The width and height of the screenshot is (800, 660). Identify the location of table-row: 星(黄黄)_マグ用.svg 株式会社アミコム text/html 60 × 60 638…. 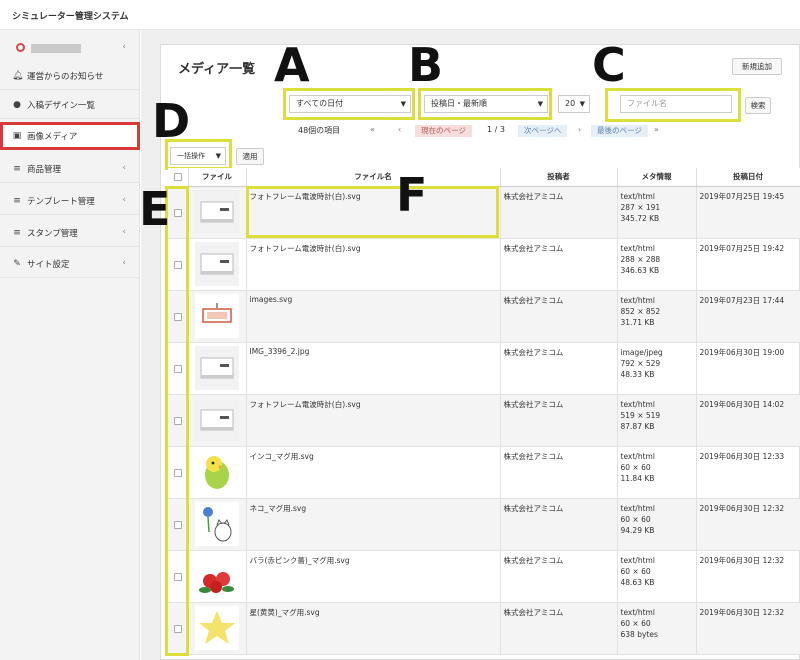
(484, 628).